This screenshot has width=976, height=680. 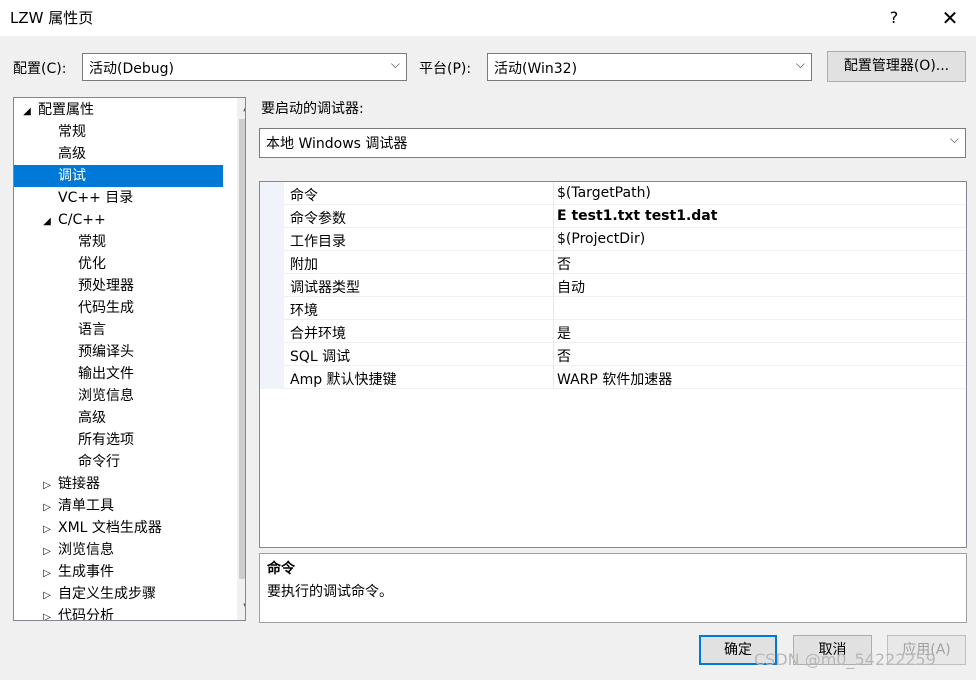 I want to click on property-value: $(TargetPath), so click(x=604, y=193).